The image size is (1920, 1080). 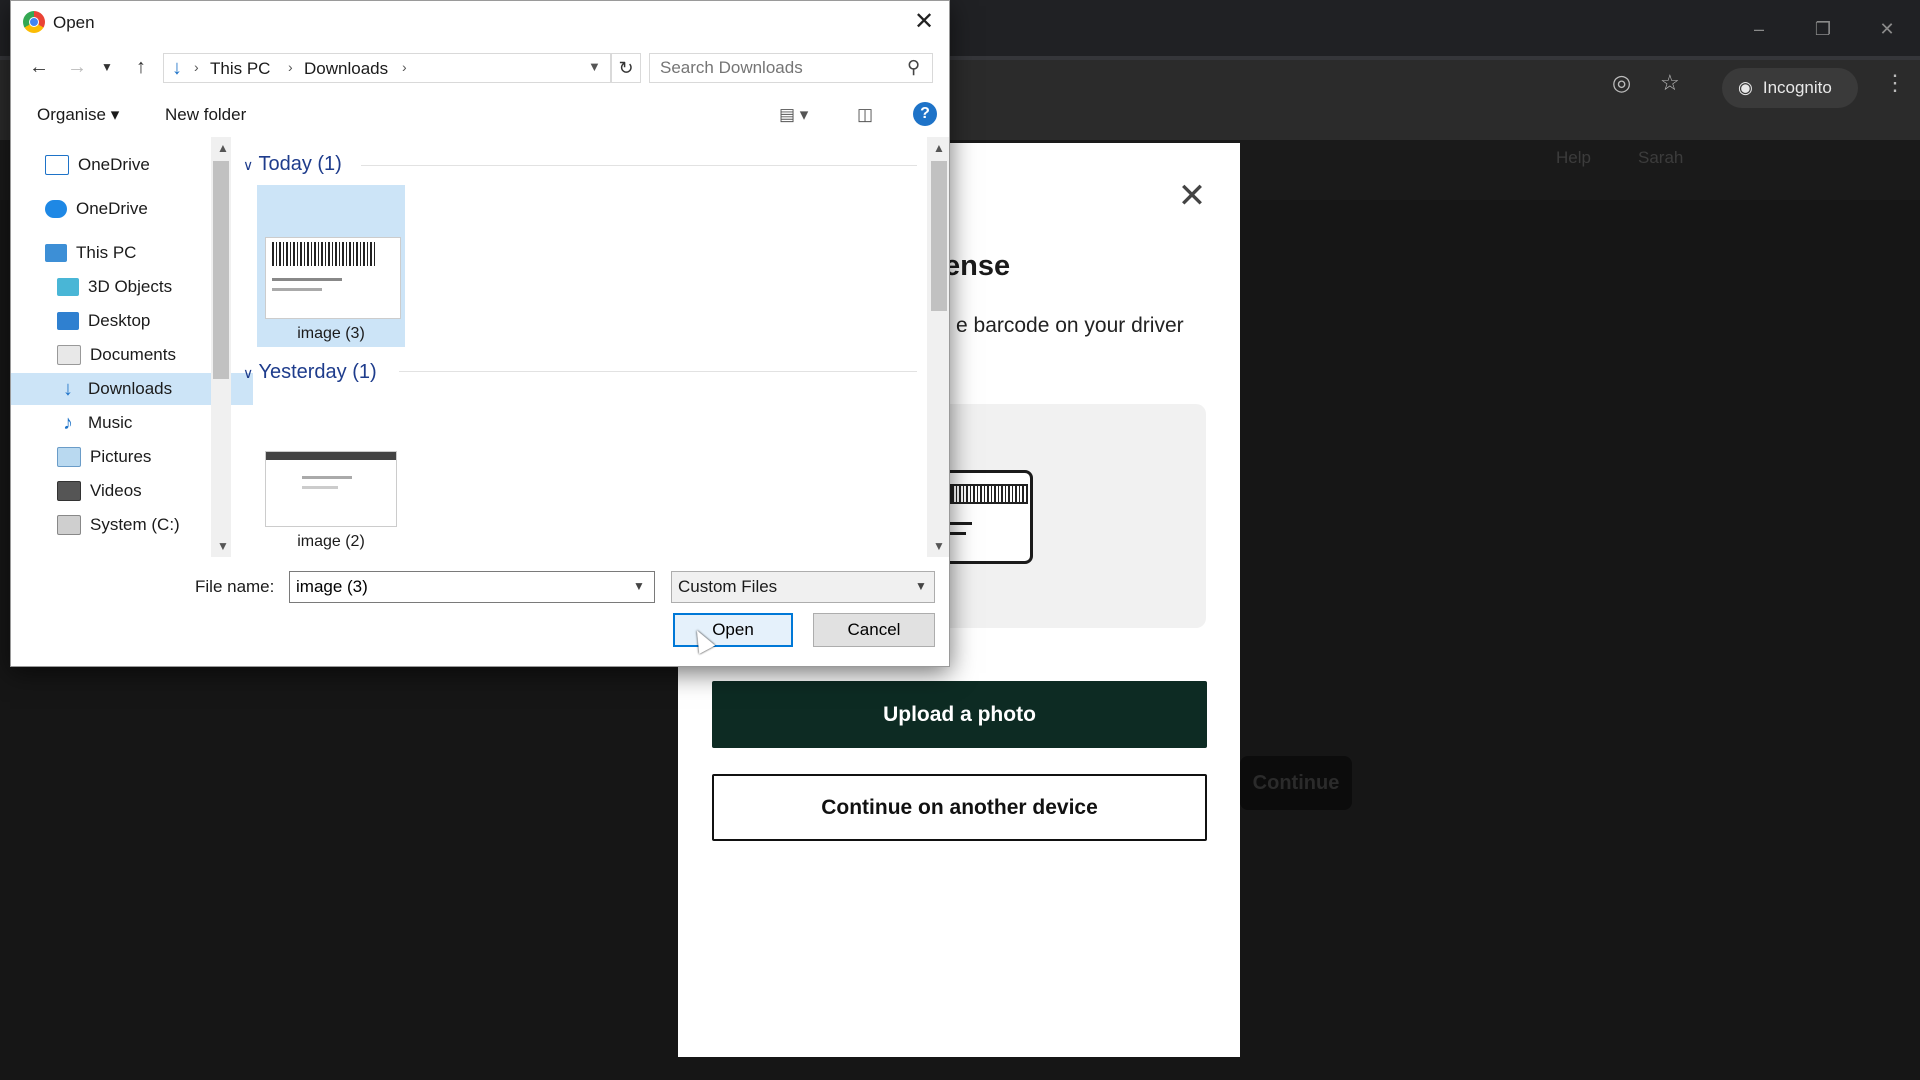 I want to click on computer-icon, so click(x=56, y=253).